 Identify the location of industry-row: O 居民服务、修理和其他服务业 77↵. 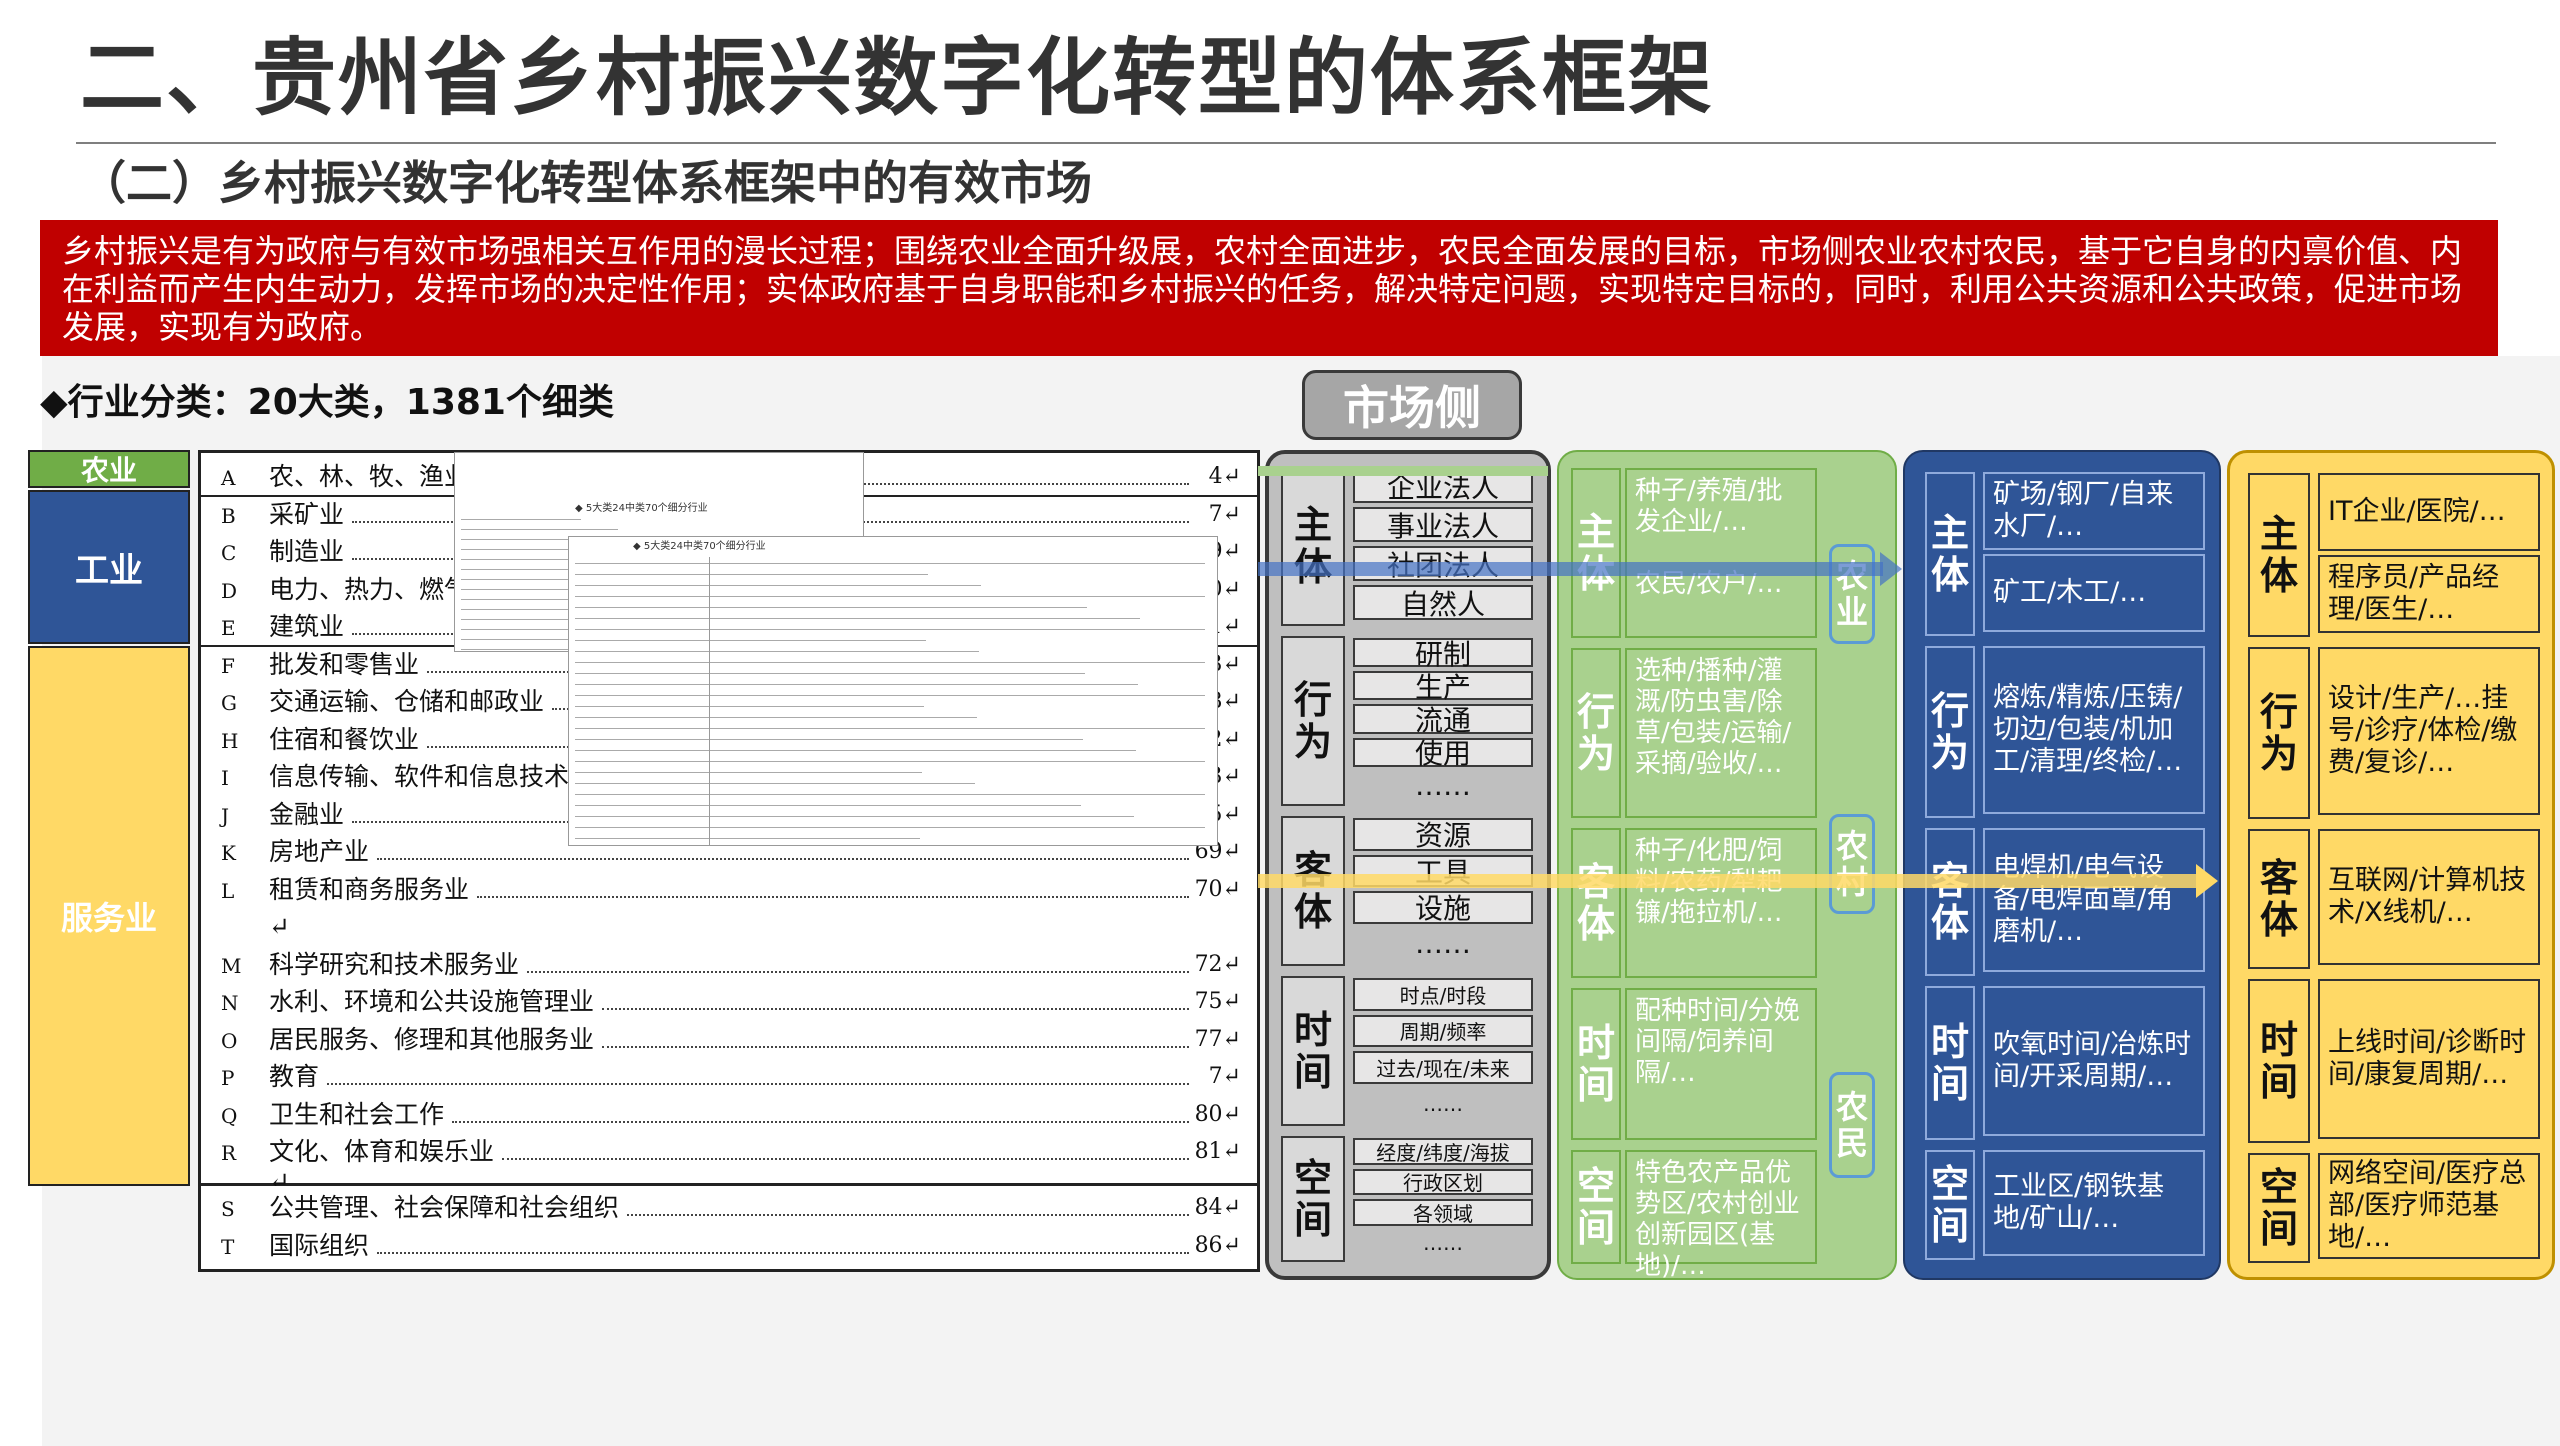
(731, 1040).